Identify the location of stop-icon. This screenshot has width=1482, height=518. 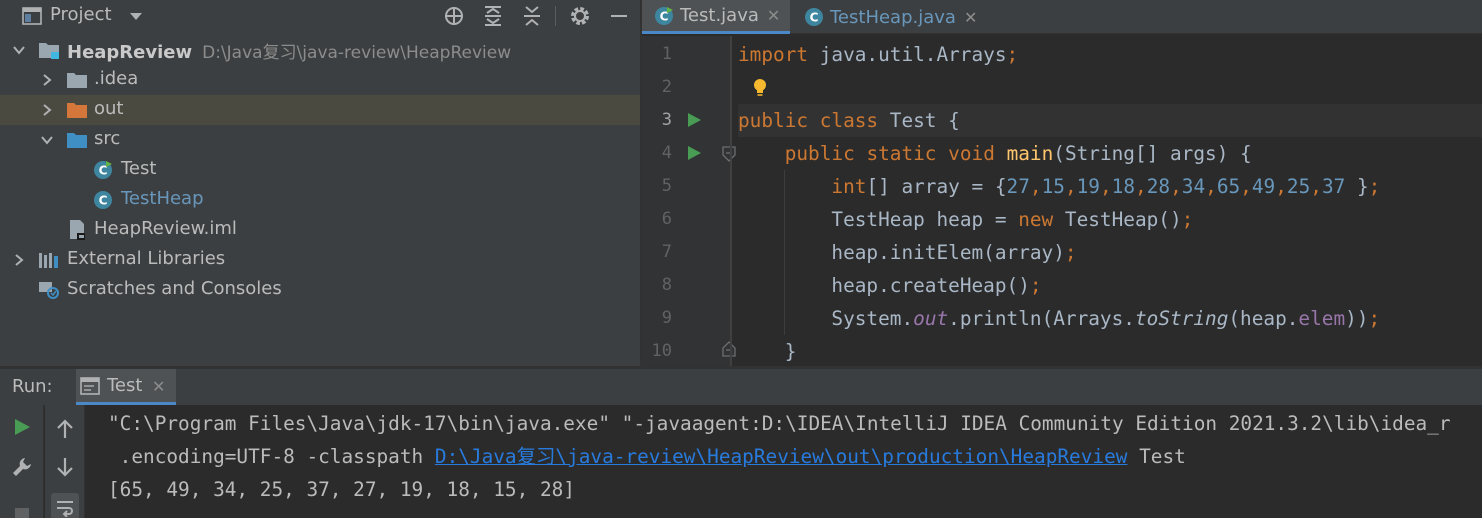
(22, 513).